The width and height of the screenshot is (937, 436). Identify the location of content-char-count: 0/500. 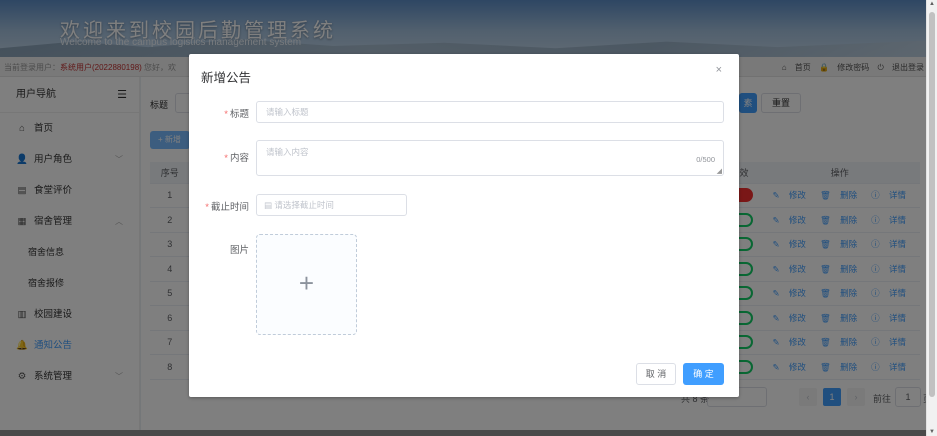
(705, 159).